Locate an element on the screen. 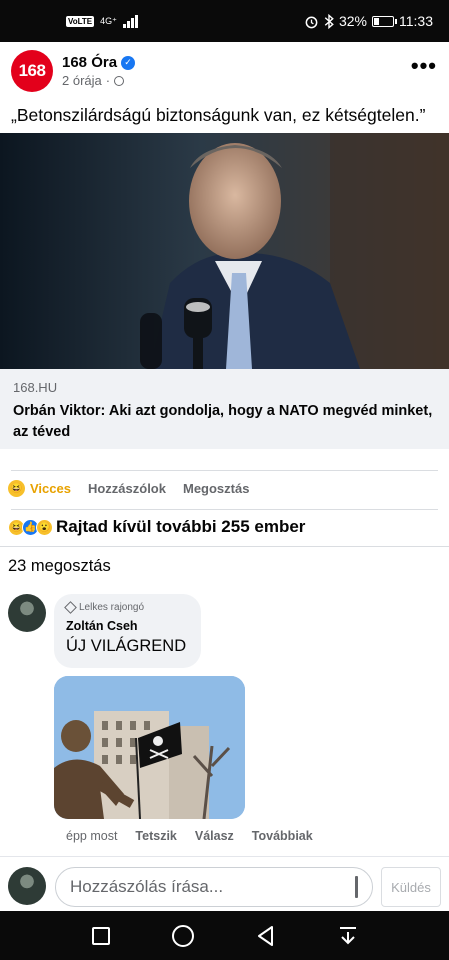 Image resolution: width=449 pixels, height=960 pixels. comment-reply-button: Válasz is located at coordinates (214, 836).